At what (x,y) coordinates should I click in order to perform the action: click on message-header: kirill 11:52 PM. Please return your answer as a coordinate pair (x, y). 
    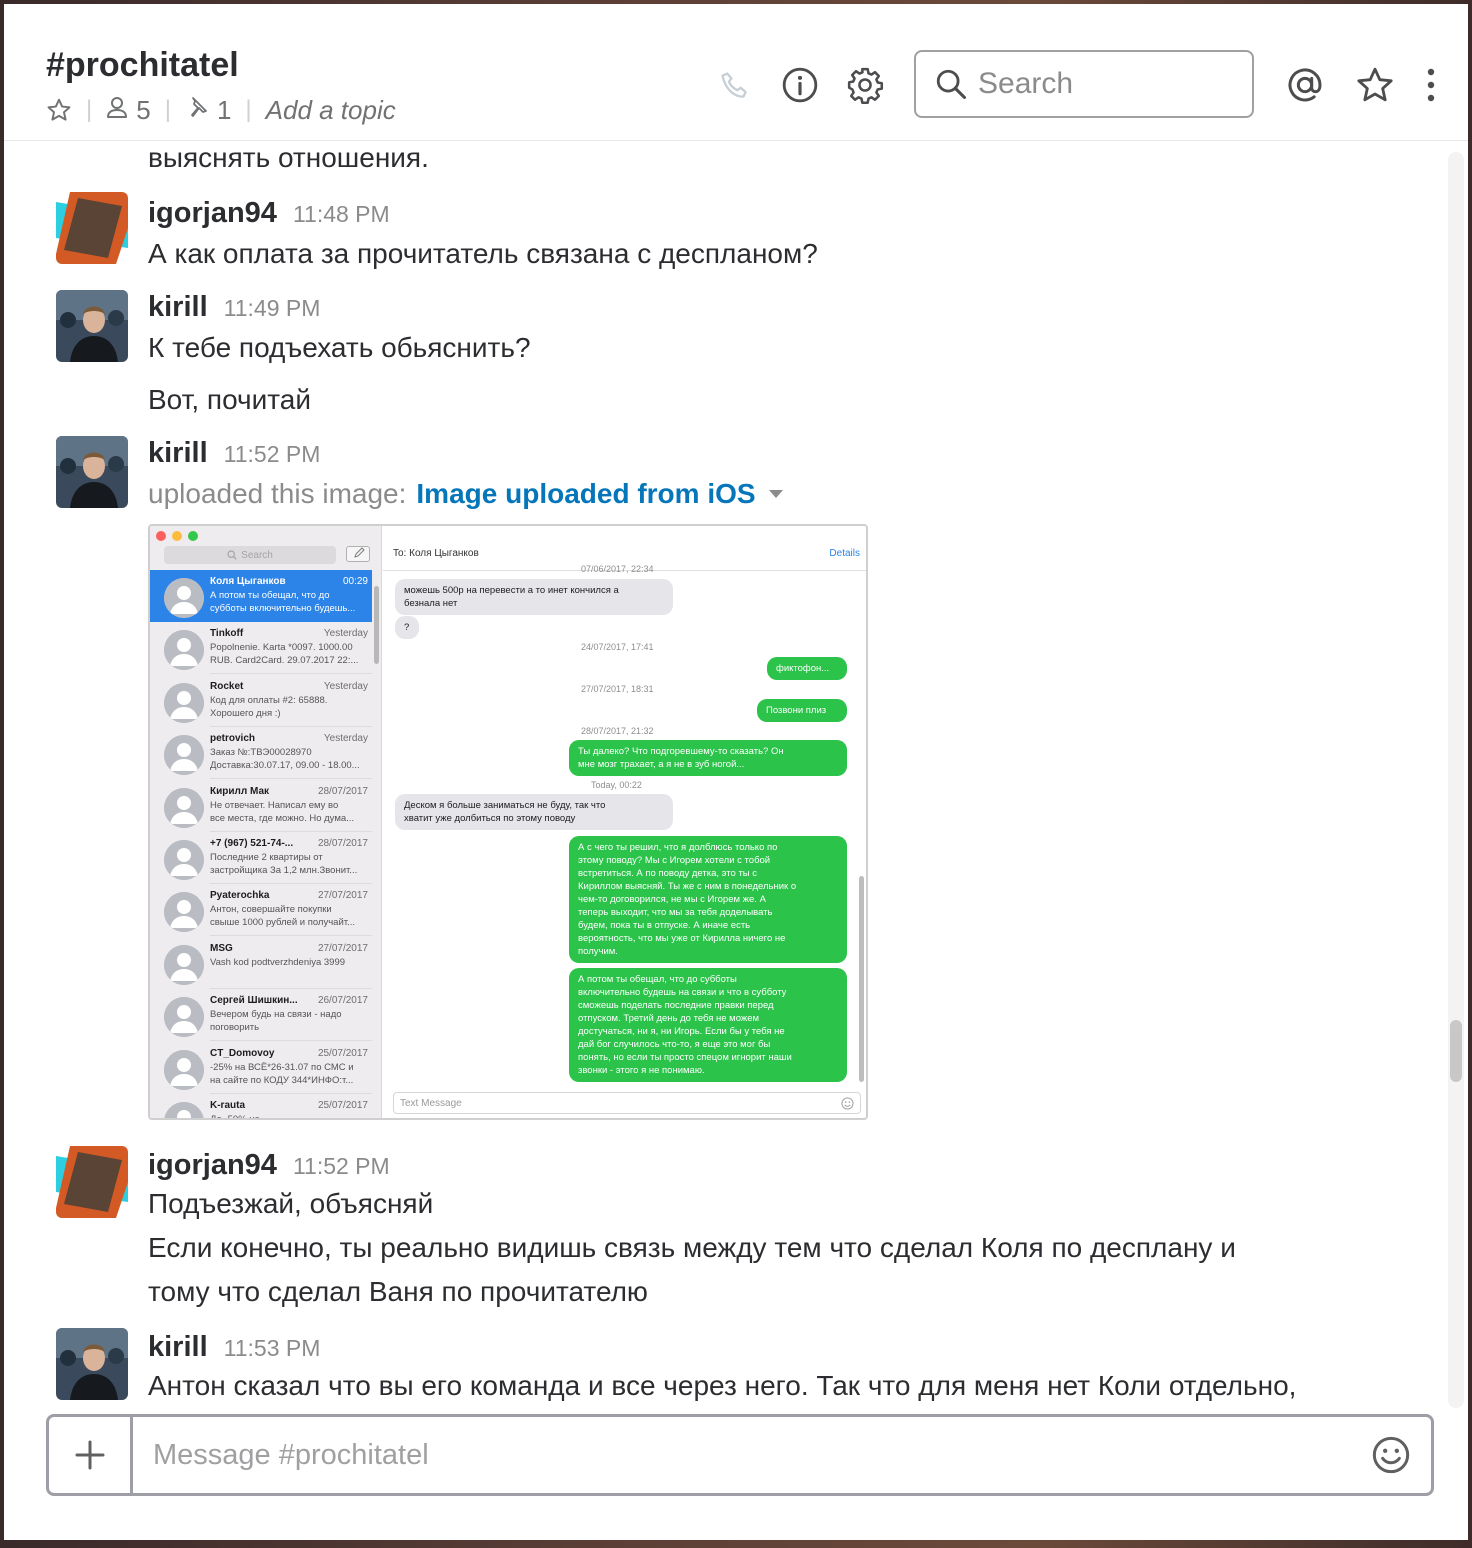
    Looking at the image, I should click on (234, 453).